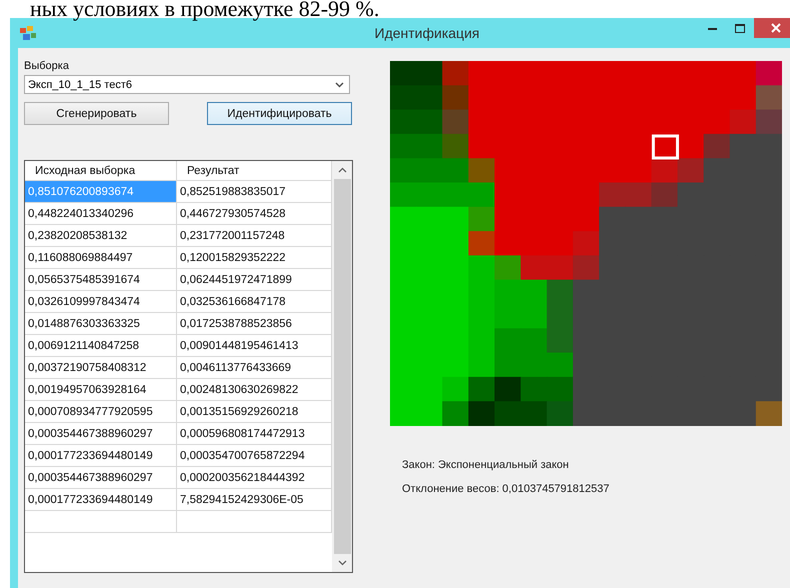 Image resolution: width=790 pixels, height=588 pixels. I want to click on table-cell: 0,0172538788523856, so click(254, 323).